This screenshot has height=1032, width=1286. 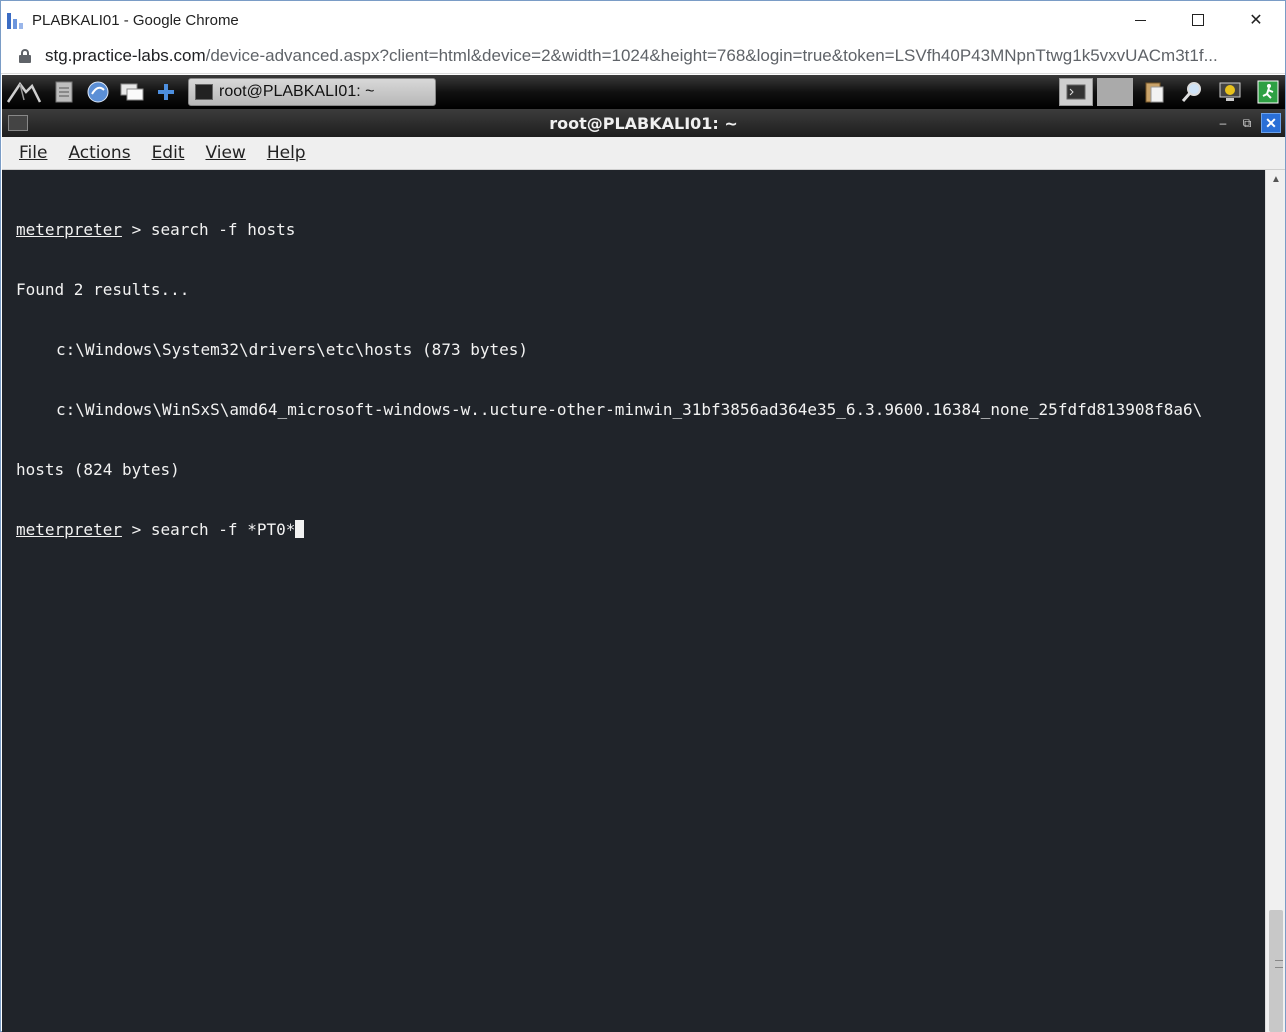 What do you see at coordinates (1230, 92) in the screenshot?
I see `monitor-icon` at bounding box center [1230, 92].